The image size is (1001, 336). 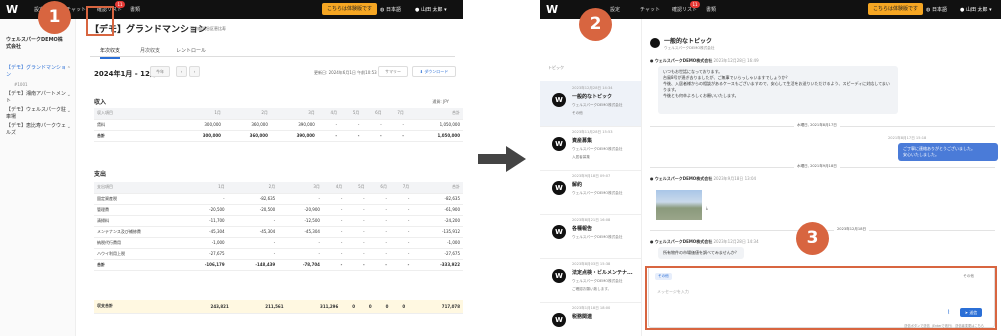 What do you see at coordinates (817, 125) in the screenshot?
I see `date-divider-label: 水曜日, 2021年8月17日` at bounding box center [817, 125].